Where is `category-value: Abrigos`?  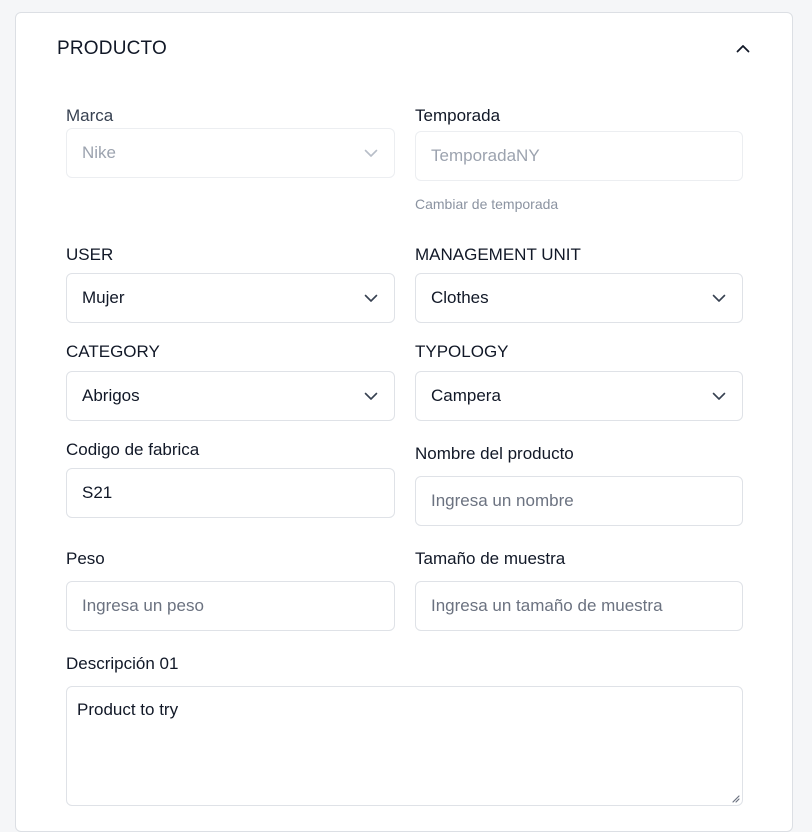 category-value: Abrigos is located at coordinates (111, 395).